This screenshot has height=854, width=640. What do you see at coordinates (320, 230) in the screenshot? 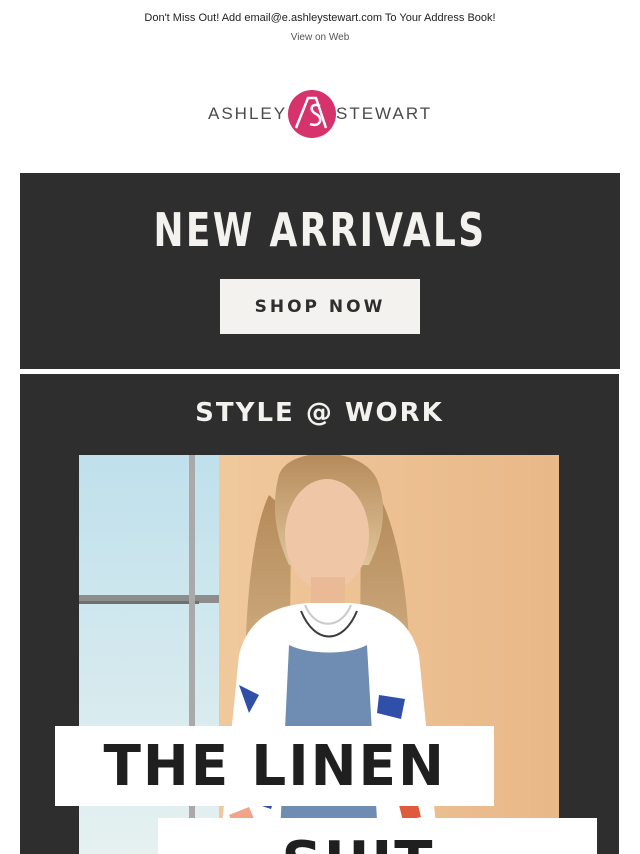
I see `new-arrivals-title: NEW ARRIVALS` at bounding box center [320, 230].